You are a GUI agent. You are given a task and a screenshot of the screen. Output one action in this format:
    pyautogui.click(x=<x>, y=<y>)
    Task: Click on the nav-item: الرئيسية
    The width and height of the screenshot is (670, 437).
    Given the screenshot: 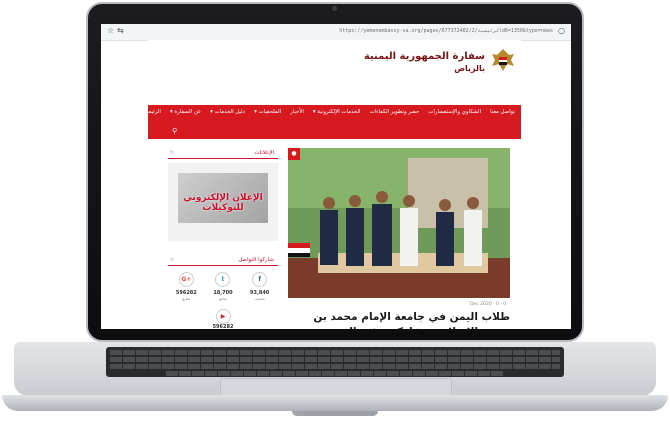 What is the action you would take?
    pyautogui.click(x=151, y=112)
    